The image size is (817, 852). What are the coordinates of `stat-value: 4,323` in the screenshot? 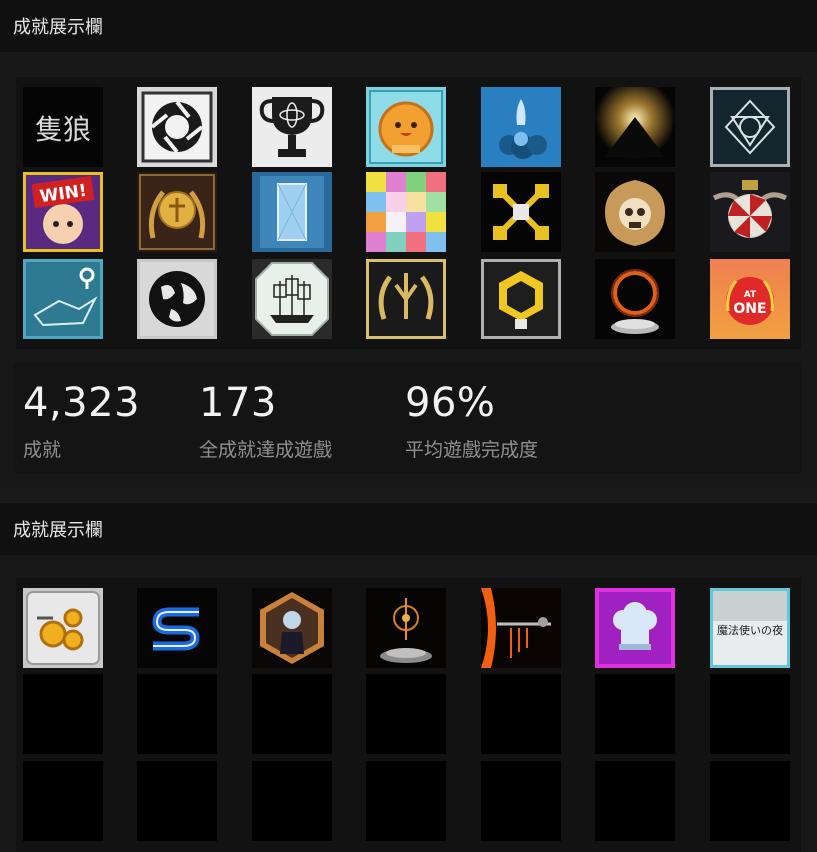 It's located at (82, 403).